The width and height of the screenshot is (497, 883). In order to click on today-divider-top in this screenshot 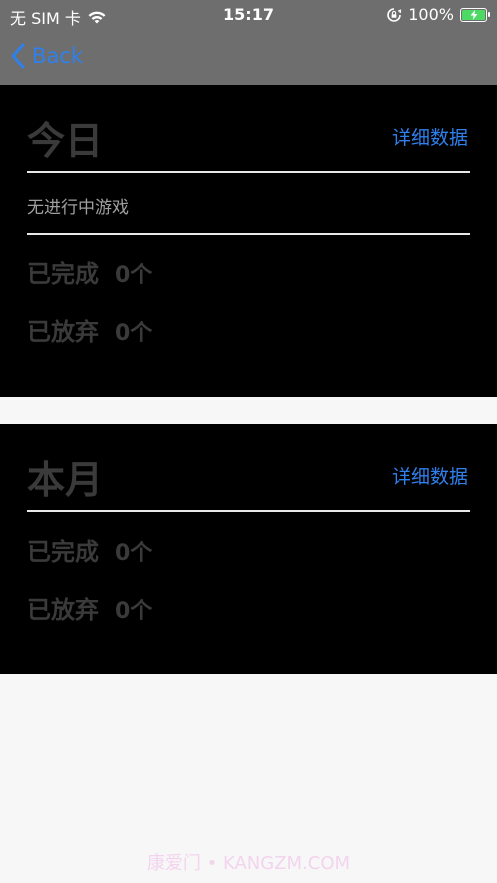, I will do `click(248, 172)`.